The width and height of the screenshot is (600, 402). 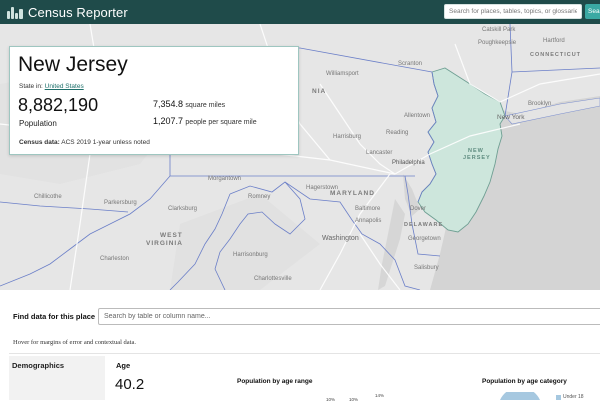 What do you see at coordinates (380, 395) in the screenshot?
I see `age-range-data-label: 14%` at bounding box center [380, 395].